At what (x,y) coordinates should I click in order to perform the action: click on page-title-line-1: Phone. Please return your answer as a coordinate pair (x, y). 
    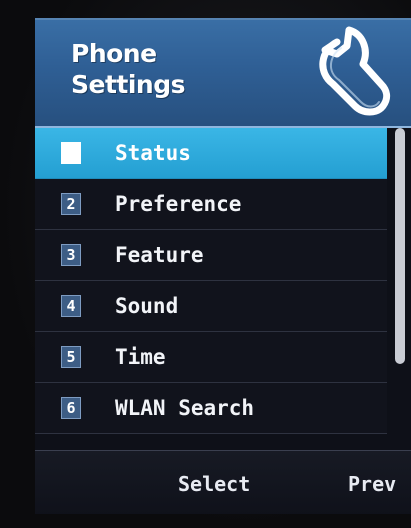
    Looking at the image, I should click on (114, 53).